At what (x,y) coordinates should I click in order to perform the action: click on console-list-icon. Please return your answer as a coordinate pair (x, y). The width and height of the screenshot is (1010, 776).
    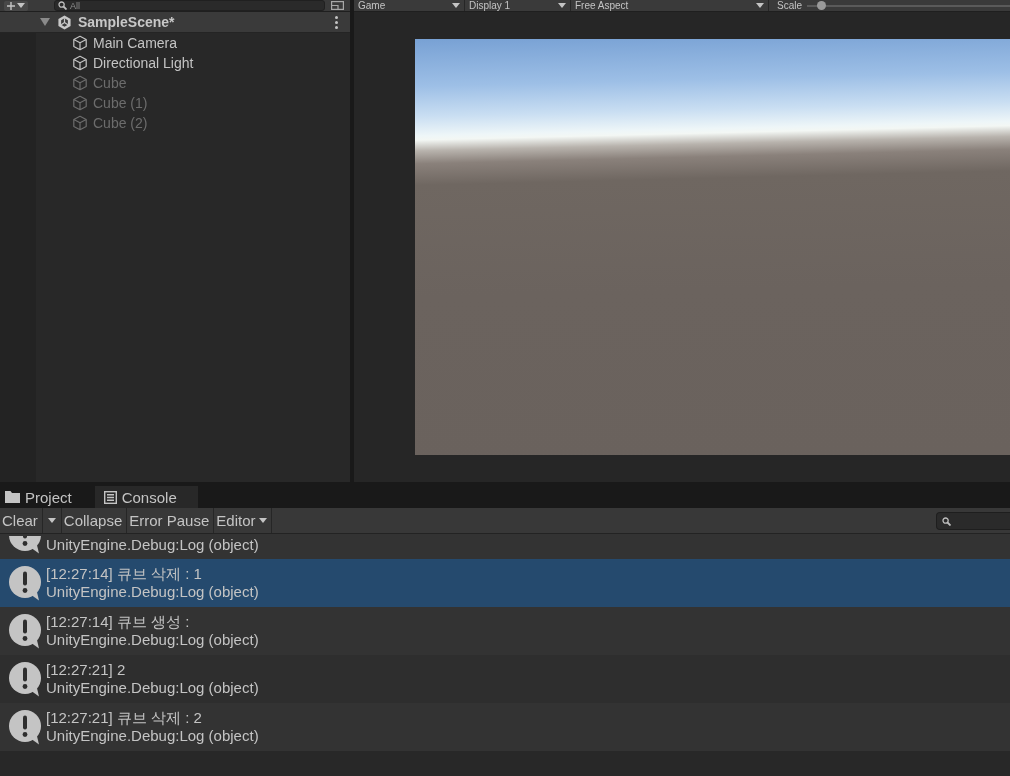
    Looking at the image, I should click on (110, 497).